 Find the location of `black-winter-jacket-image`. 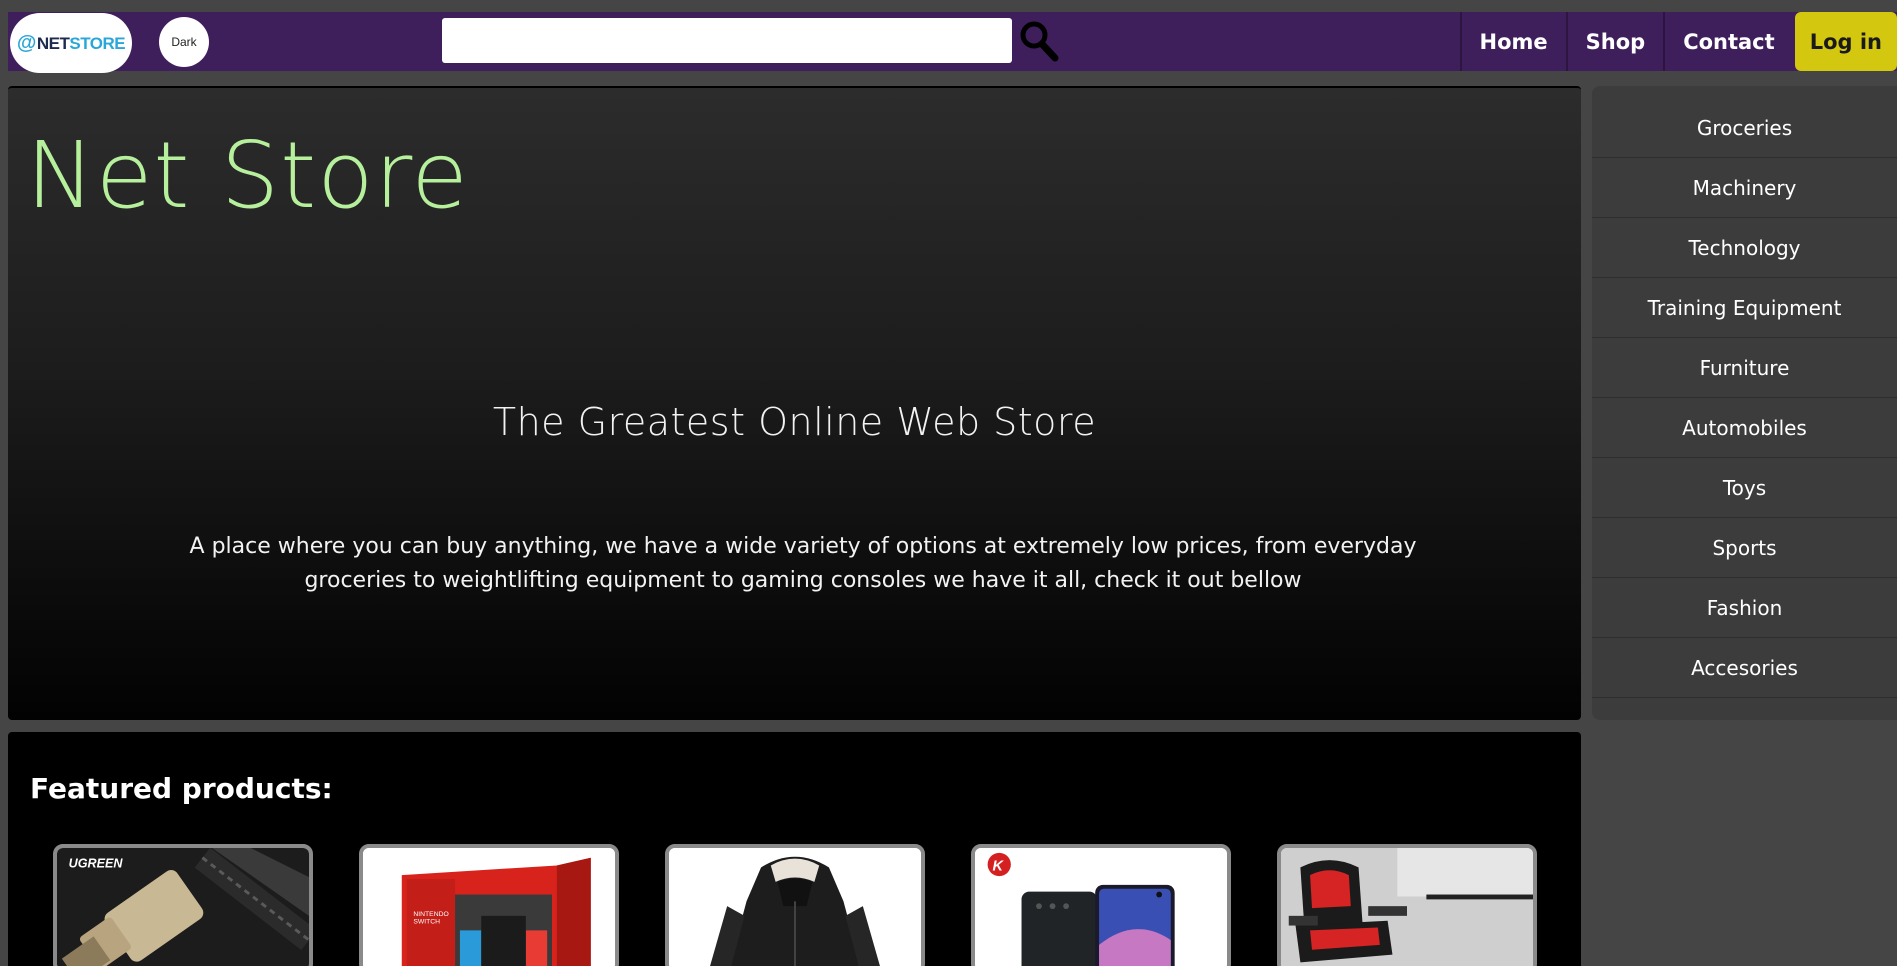

black-winter-jacket-image is located at coordinates (795, 907).